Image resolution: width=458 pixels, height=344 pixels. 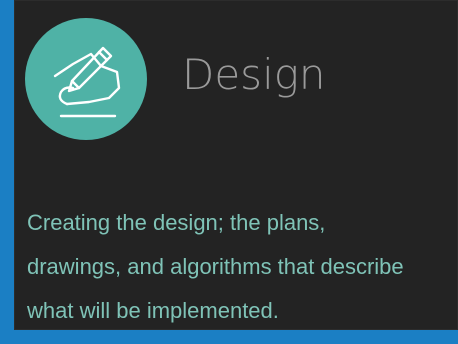 I want to click on card-title: Design, so click(x=254, y=74).